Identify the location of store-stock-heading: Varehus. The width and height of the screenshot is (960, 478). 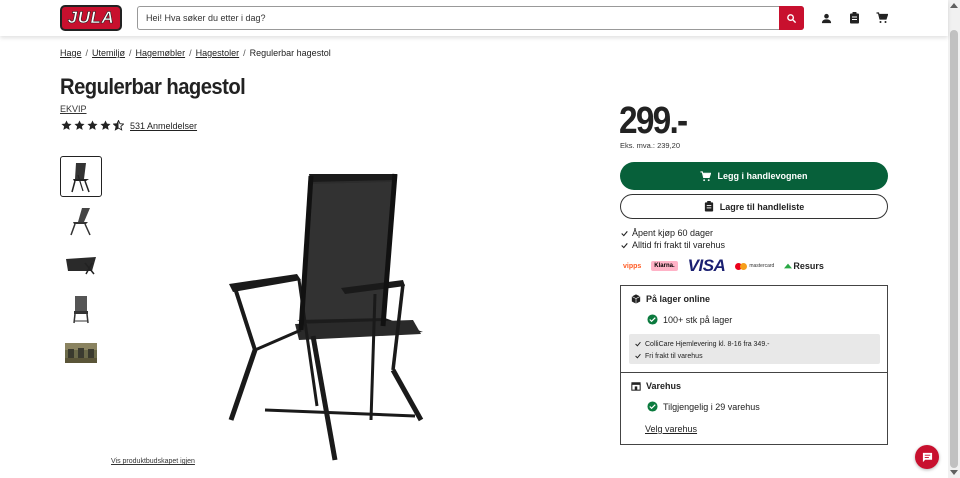
(656, 386).